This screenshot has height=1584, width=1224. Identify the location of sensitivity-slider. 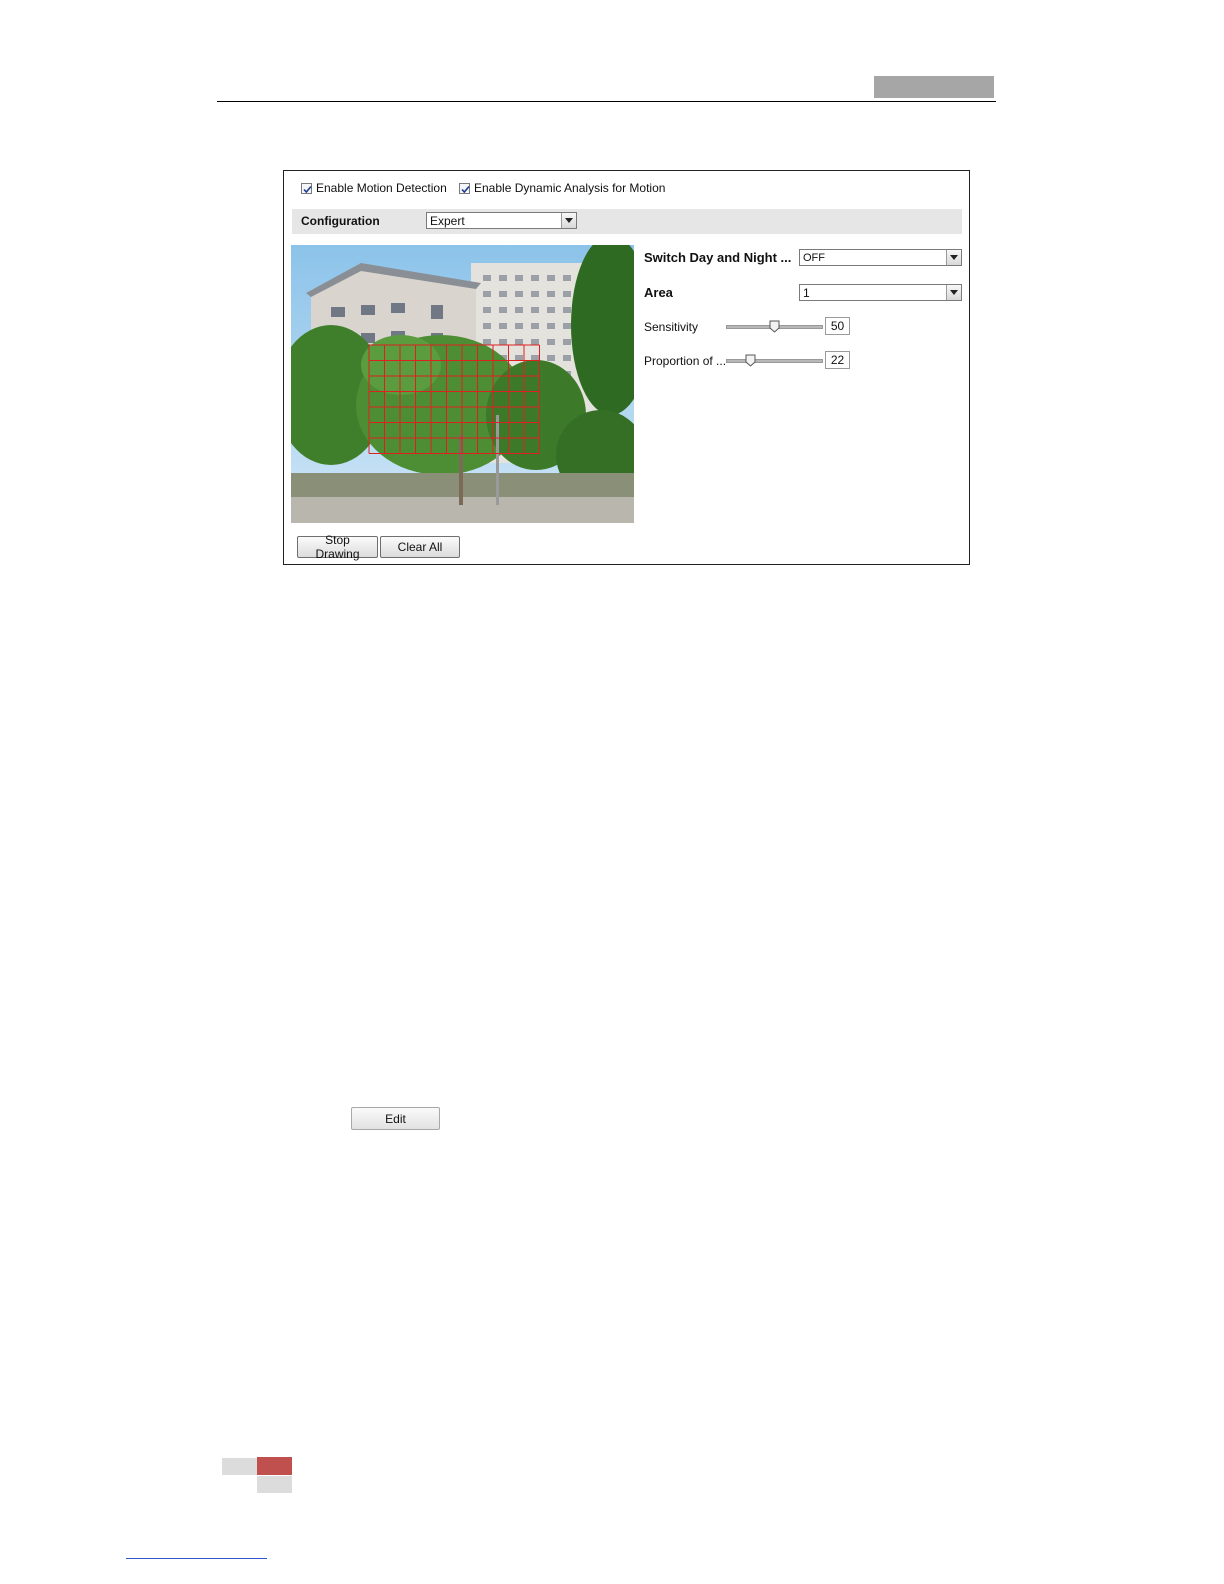
(774, 327).